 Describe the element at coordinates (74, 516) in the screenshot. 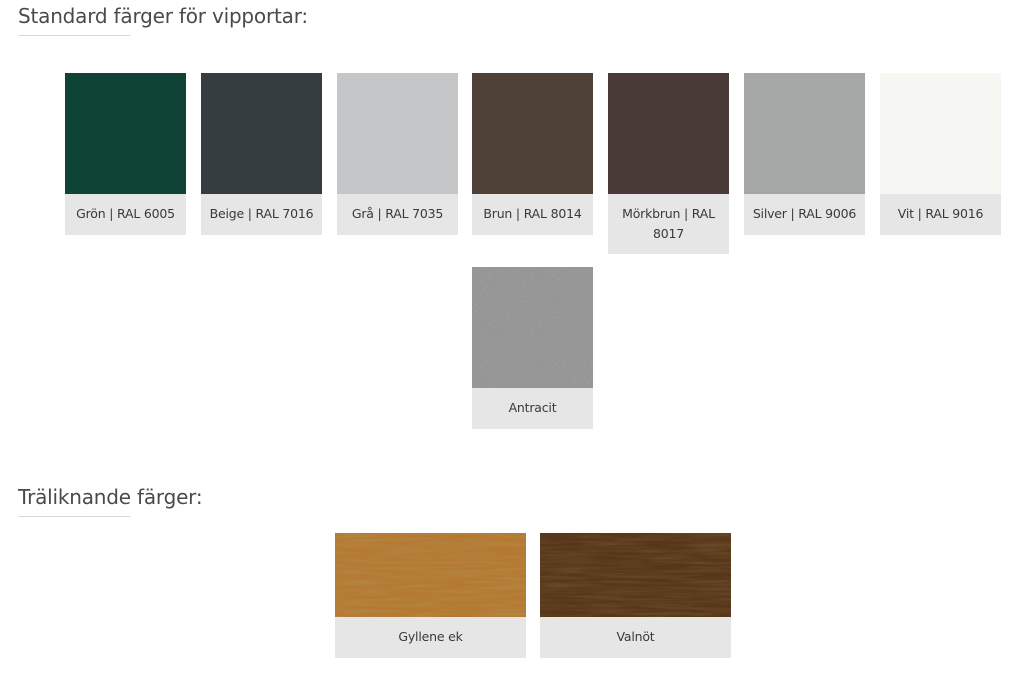

I see `wood-title-divider` at that location.